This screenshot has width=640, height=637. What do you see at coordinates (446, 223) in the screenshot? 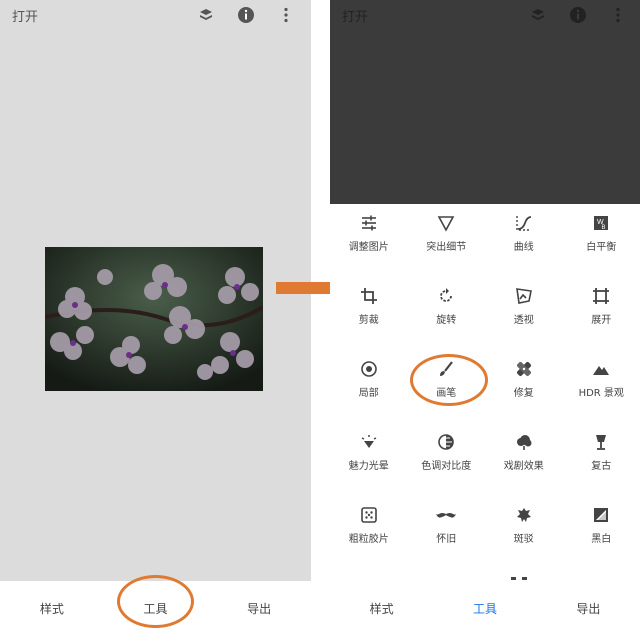
I see `triangle-icon` at bounding box center [446, 223].